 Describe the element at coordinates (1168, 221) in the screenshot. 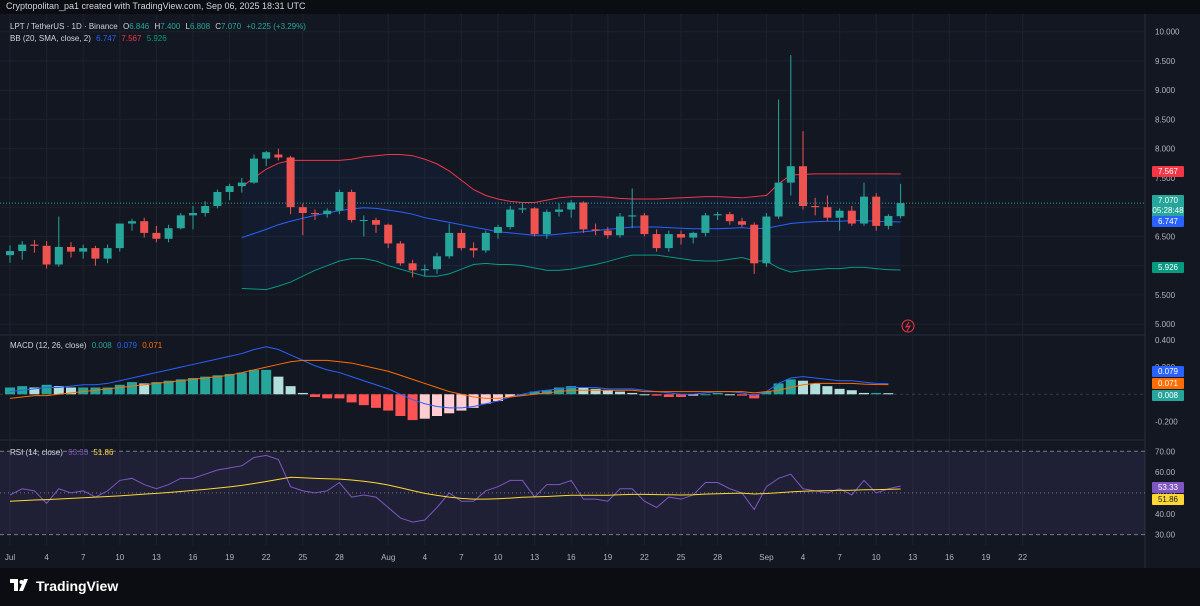

I see `bb-basis-badge: 6.747` at that location.